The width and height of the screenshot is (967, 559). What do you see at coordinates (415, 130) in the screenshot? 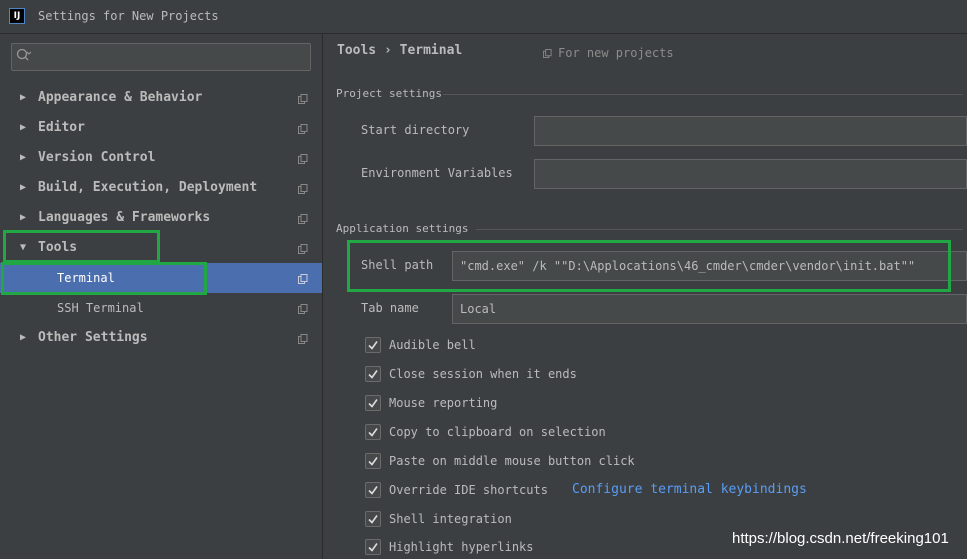
I see `start-directory-label: Start directory` at bounding box center [415, 130].